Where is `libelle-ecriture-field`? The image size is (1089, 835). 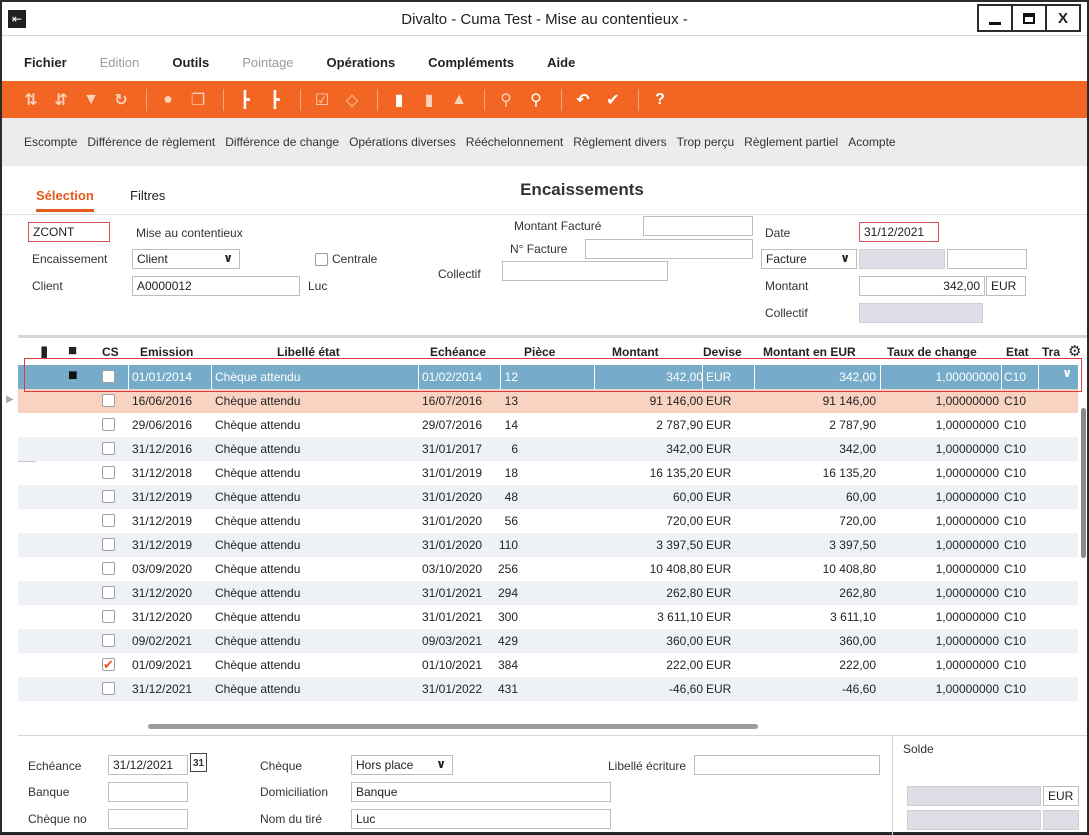 libelle-ecriture-field is located at coordinates (787, 765).